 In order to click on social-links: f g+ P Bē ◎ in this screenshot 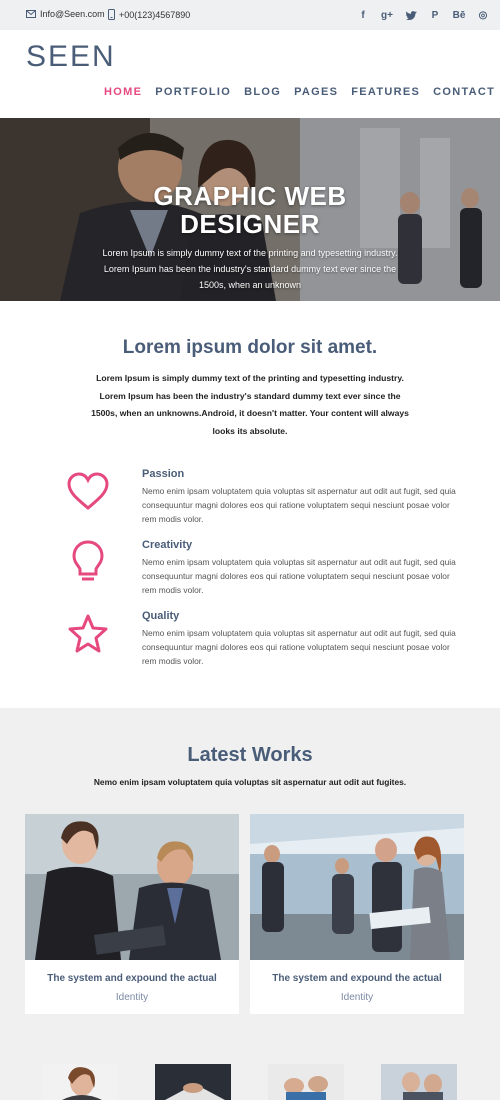, I will do `click(423, 15)`.